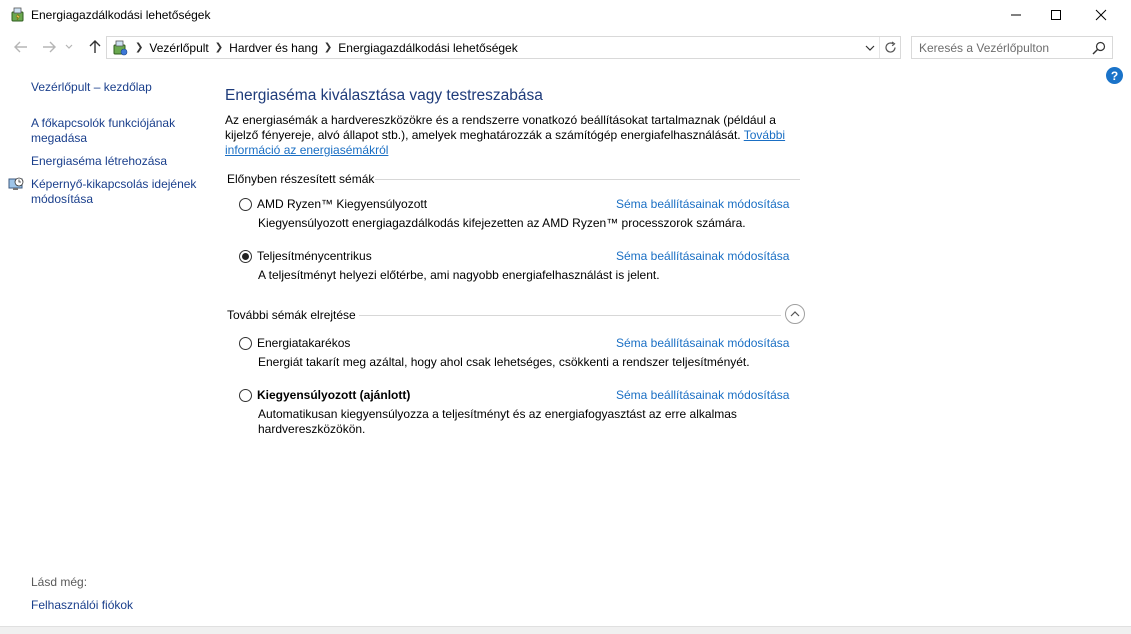 This screenshot has height=634, width=1131. I want to click on sidebar-item-create-plan: Energiaséma létrehozása, so click(118, 161).